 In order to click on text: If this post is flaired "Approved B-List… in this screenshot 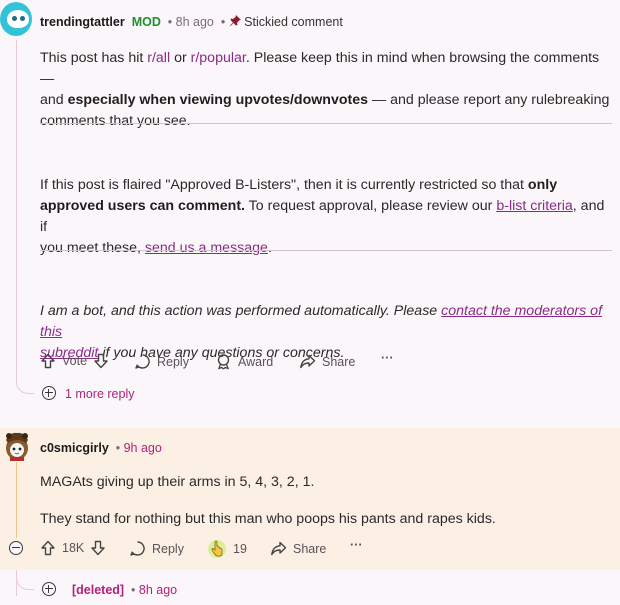, I will do `click(284, 185)`.